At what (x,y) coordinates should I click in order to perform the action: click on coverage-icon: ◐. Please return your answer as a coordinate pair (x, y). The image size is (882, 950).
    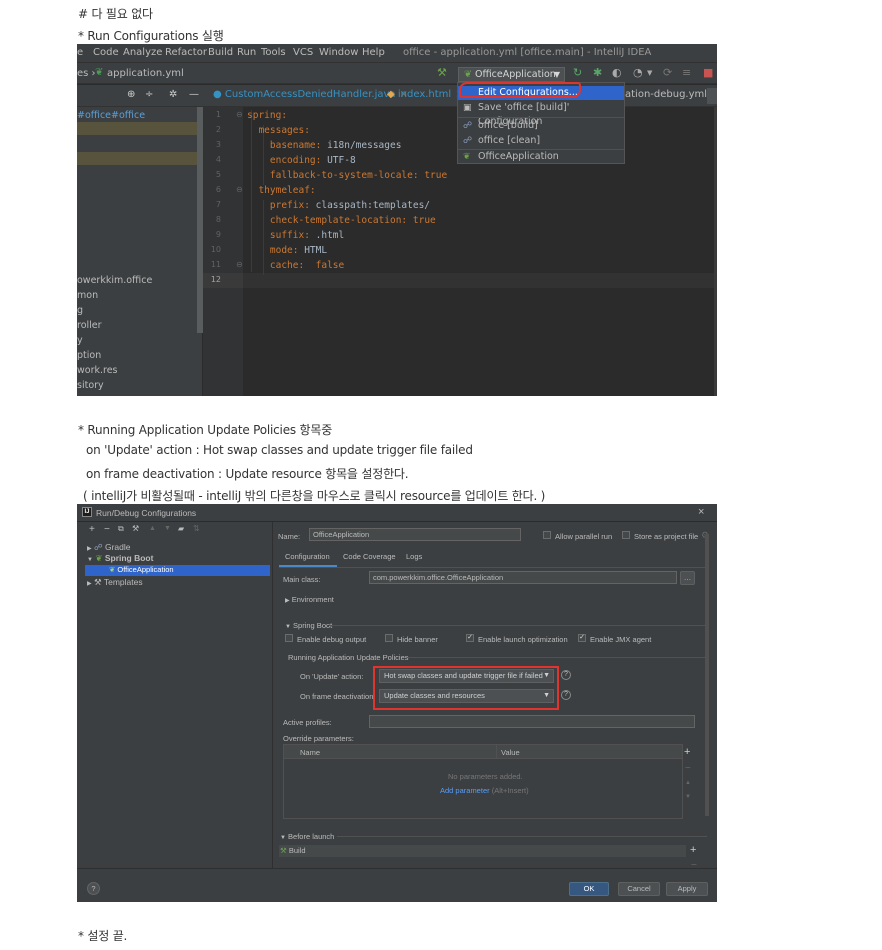
    Looking at the image, I should click on (617, 72).